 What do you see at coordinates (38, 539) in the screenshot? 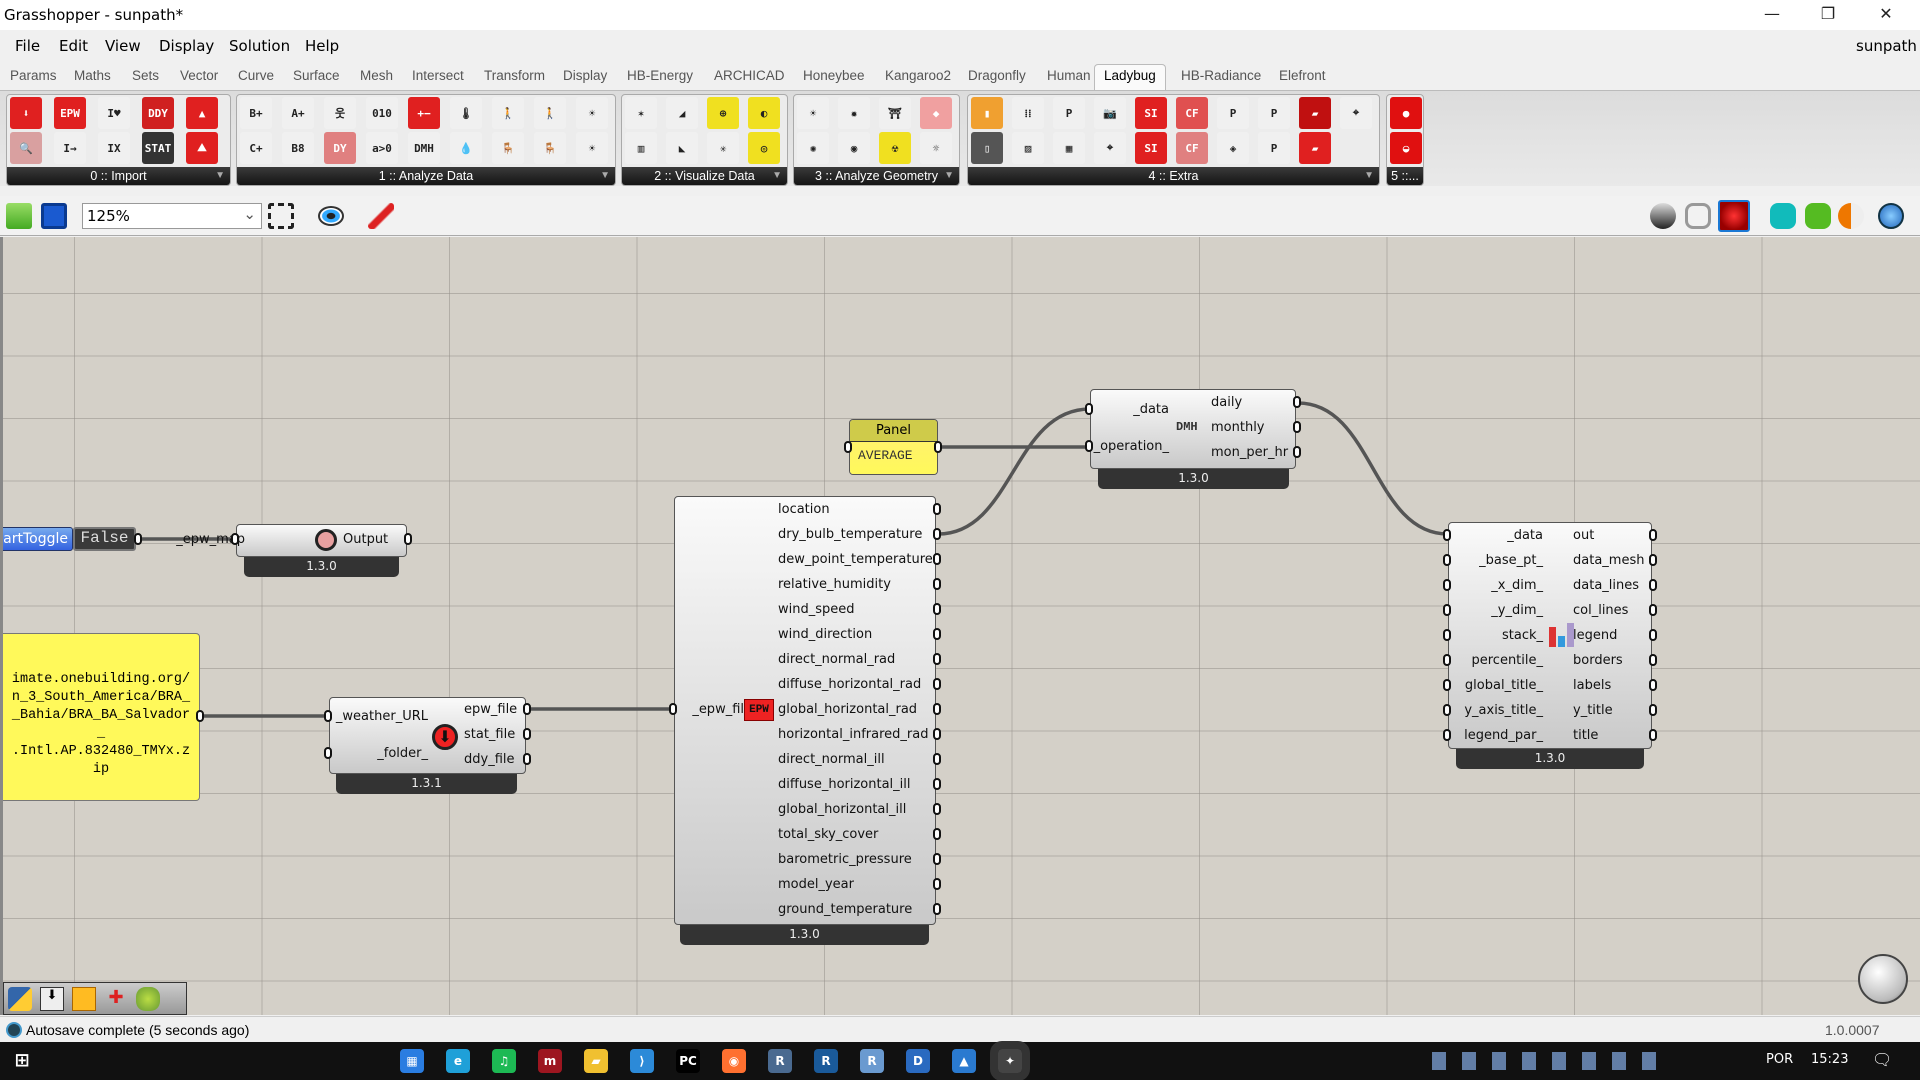
I see `boolean-toggle-label: artToggle` at bounding box center [38, 539].